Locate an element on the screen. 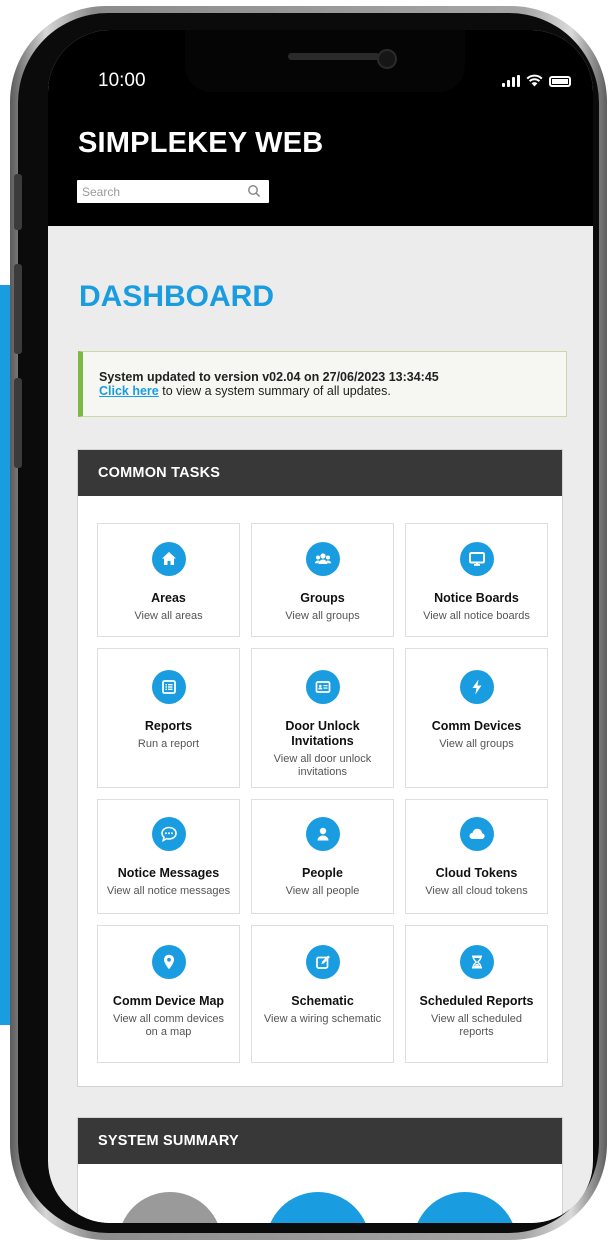 Image resolution: width=611 pixels, height=1244 pixels. tile-notice-boards: Notice Boards View all notice boards is located at coordinates (476, 580).